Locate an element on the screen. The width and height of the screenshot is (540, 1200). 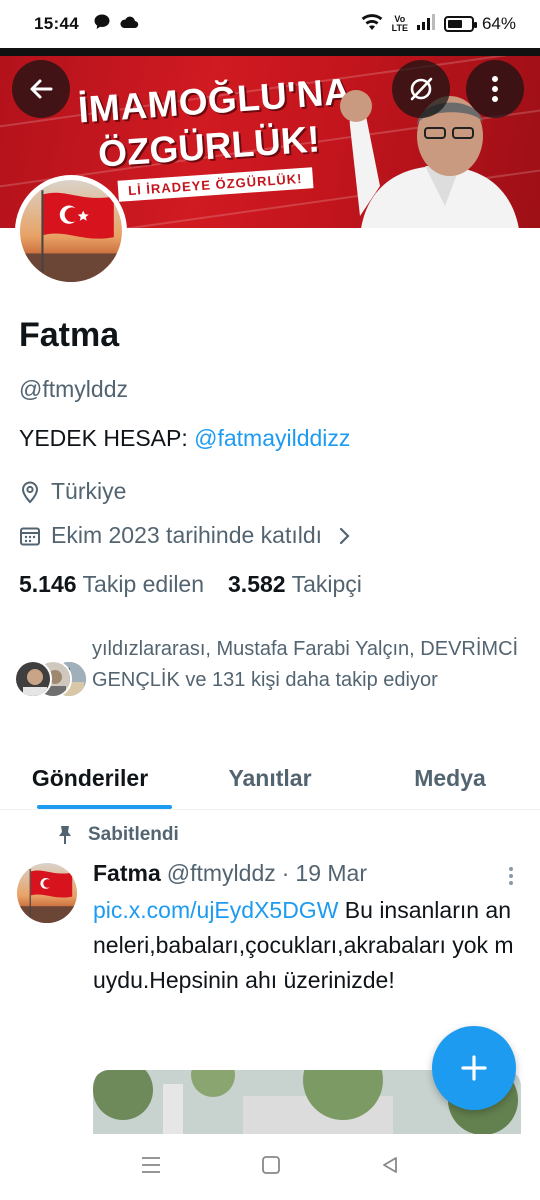
tab-posts-label: Gönderiler is located at coordinates (90, 778).